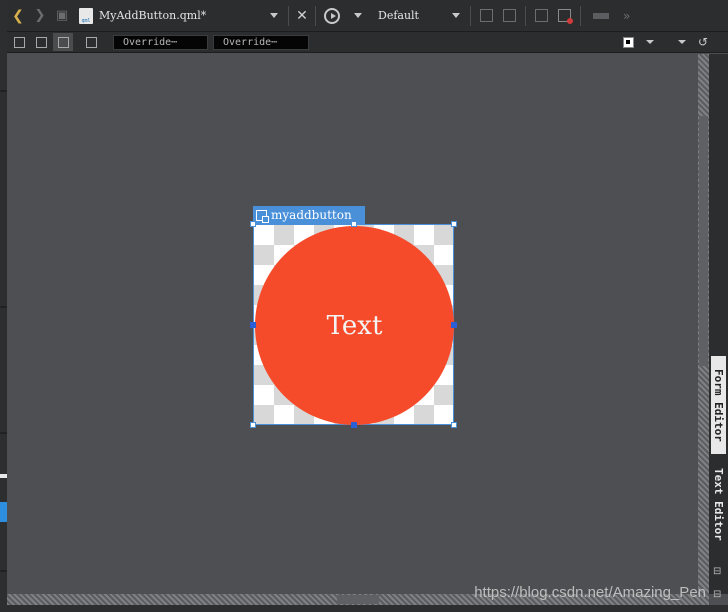  Describe the element at coordinates (717, 571) in the screenshot. I see `collapse-icon: ⊟` at that location.